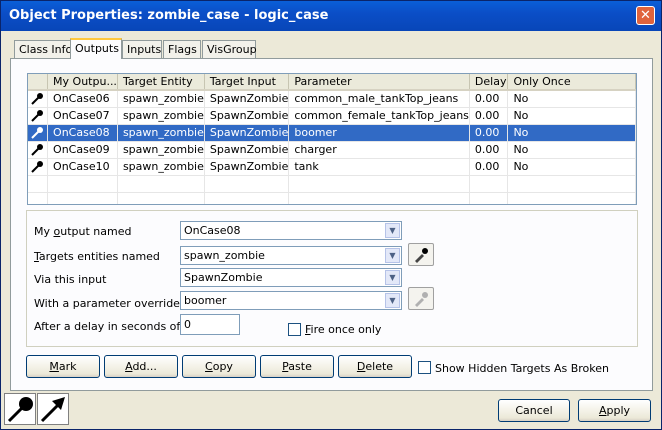  Describe the element at coordinates (205, 300) in the screenshot. I see `parameter-value: boomer` at that location.